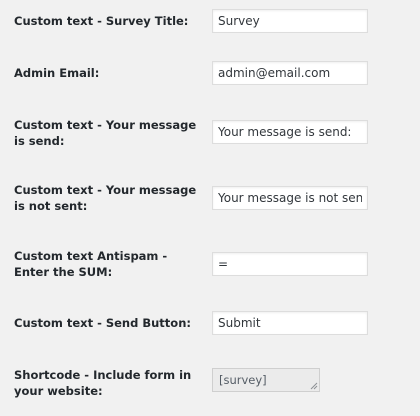  What do you see at coordinates (290, 198) in the screenshot?
I see `message-not-sent-input` at bounding box center [290, 198].